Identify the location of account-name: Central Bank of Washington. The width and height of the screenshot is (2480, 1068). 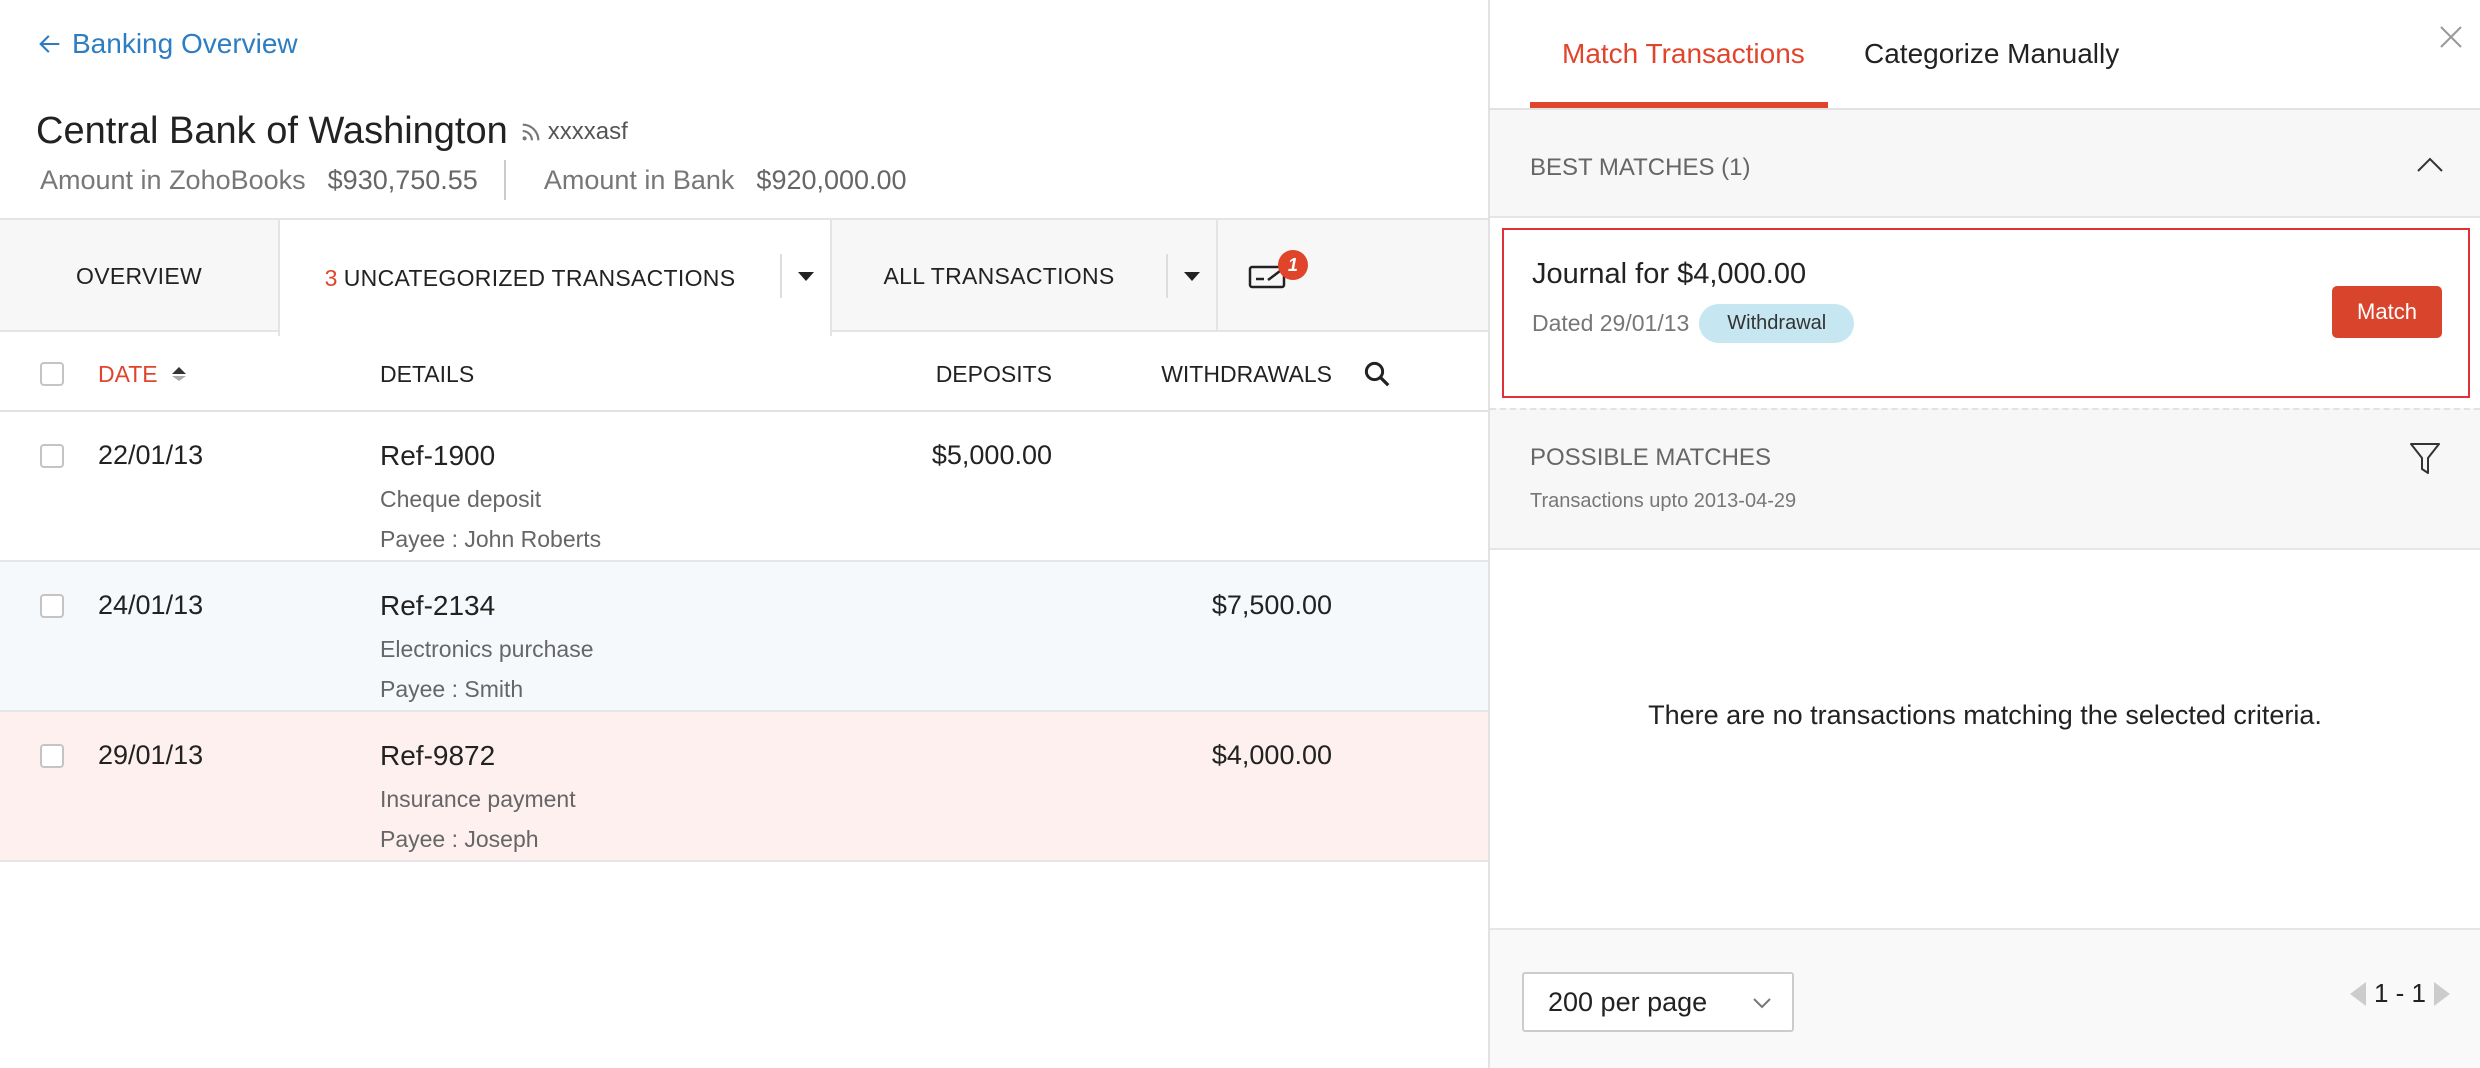
(272, 131).